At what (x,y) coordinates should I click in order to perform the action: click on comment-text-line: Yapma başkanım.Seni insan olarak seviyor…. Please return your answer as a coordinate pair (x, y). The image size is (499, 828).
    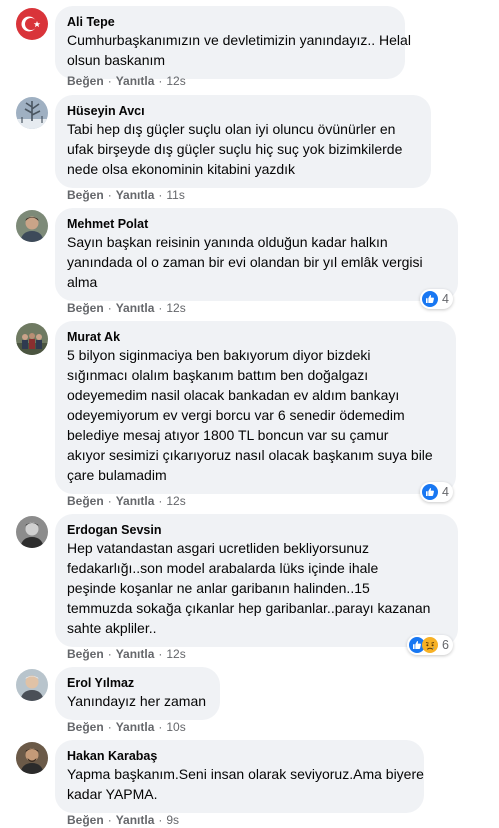
    Looking at the image, I should click on (245, 774).